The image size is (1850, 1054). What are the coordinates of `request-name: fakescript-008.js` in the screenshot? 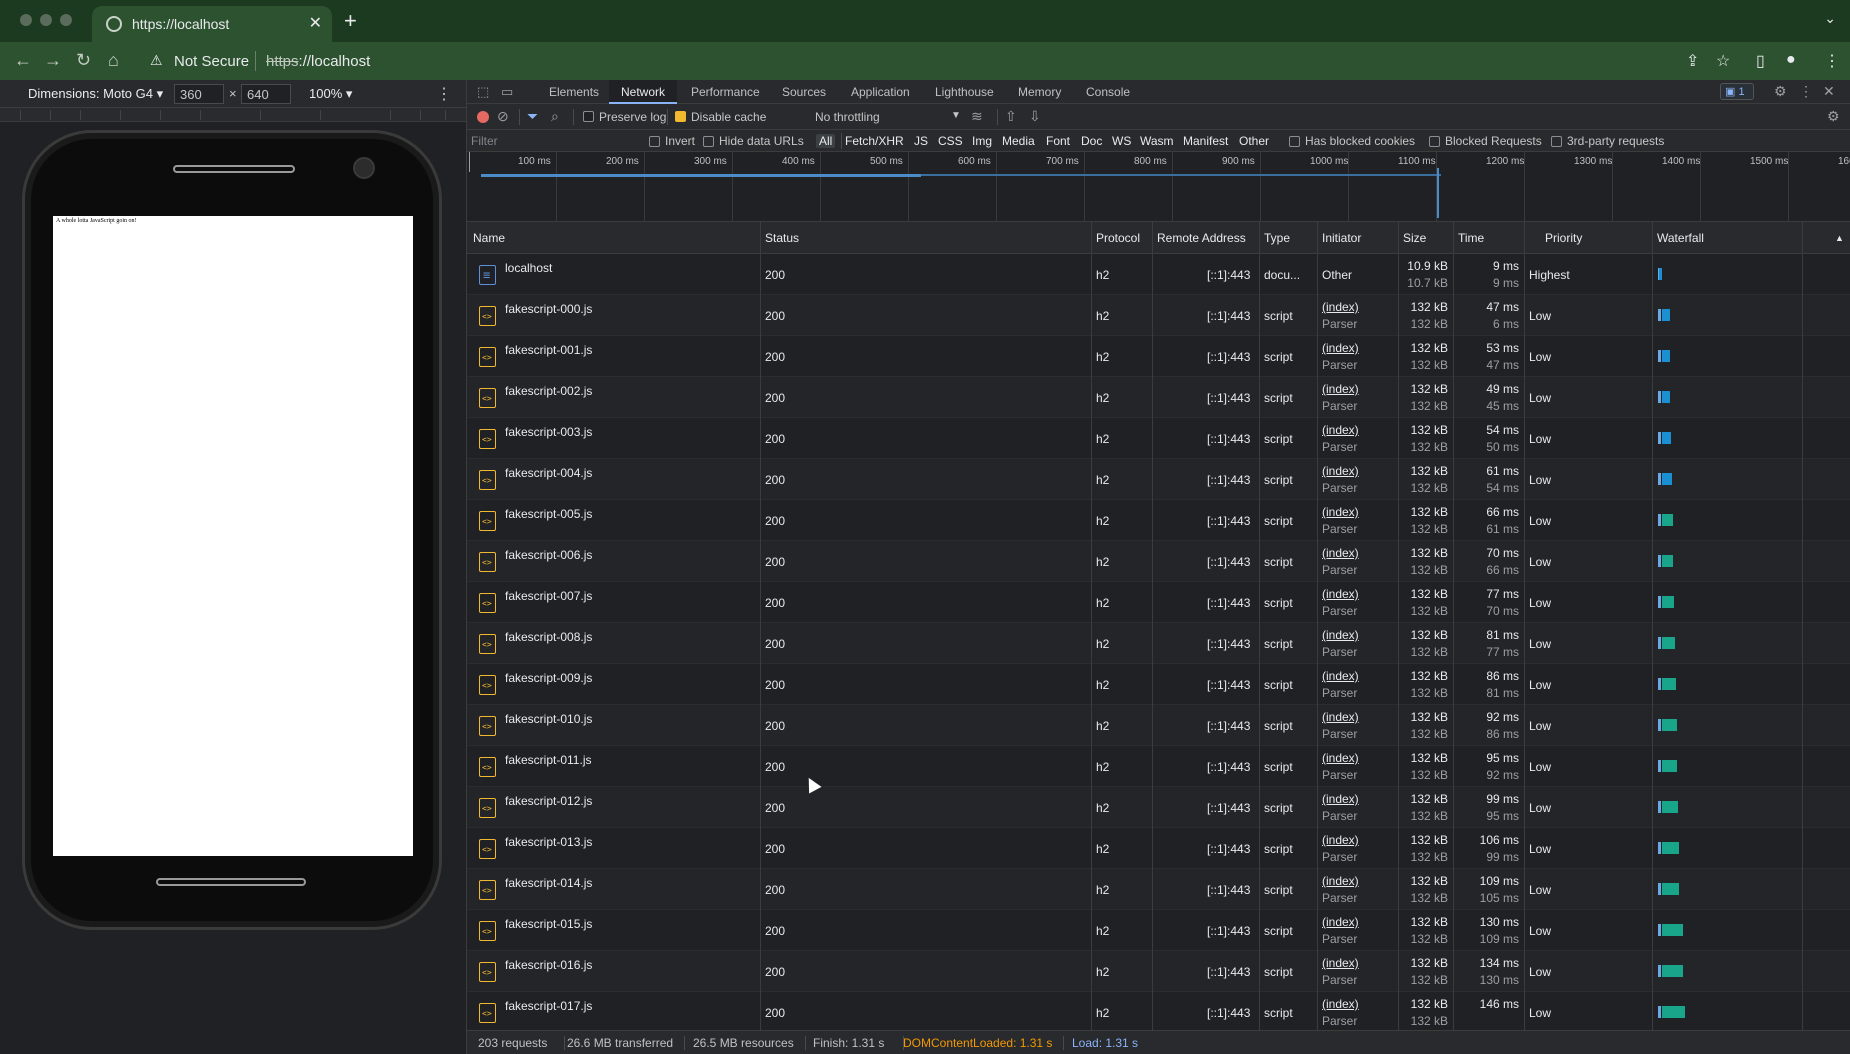 It's located at (548, 637).